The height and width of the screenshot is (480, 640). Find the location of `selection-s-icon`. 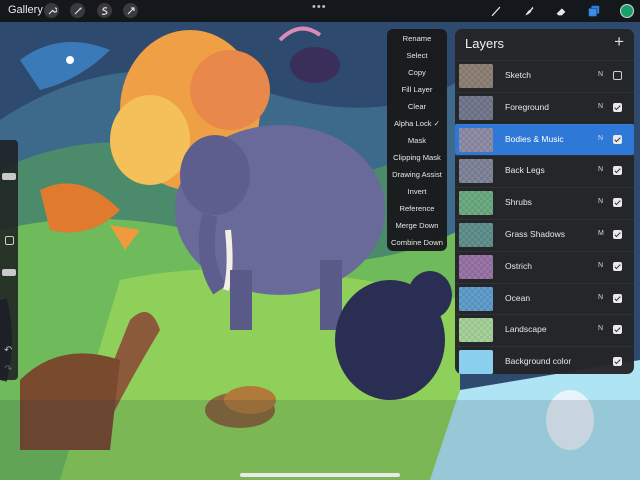

selection-s-icon is located at coordinates (104, 10).